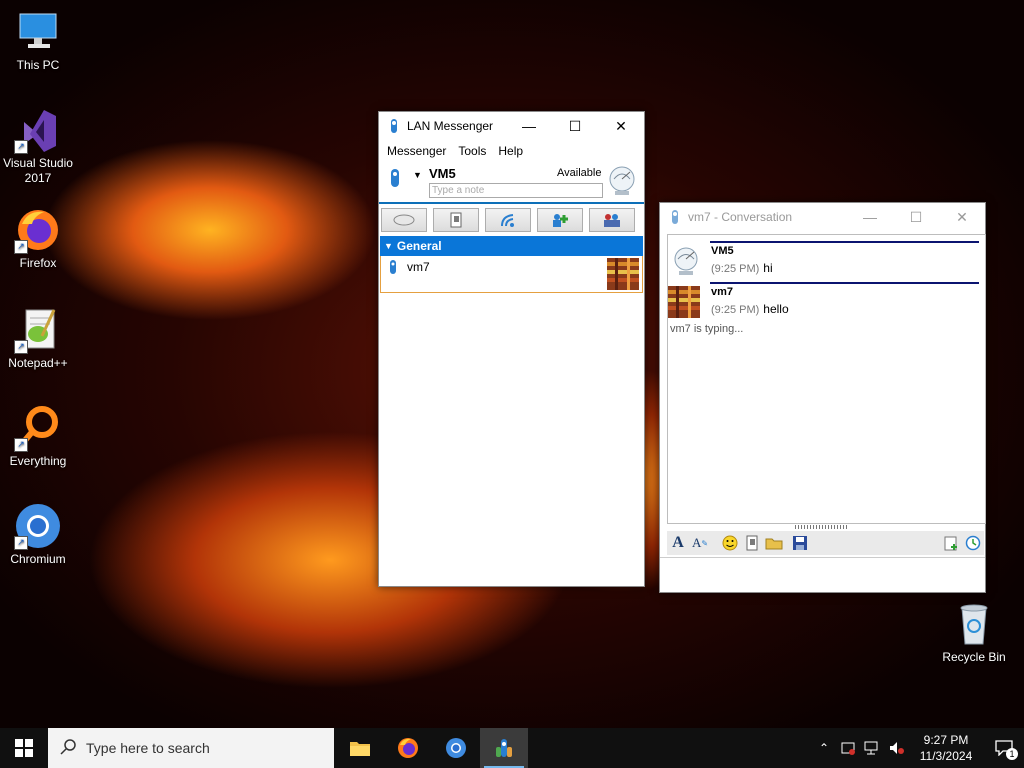 The height and width of the screenshot is (768, 1024). I want to click on search-icon, so click(68, 748).